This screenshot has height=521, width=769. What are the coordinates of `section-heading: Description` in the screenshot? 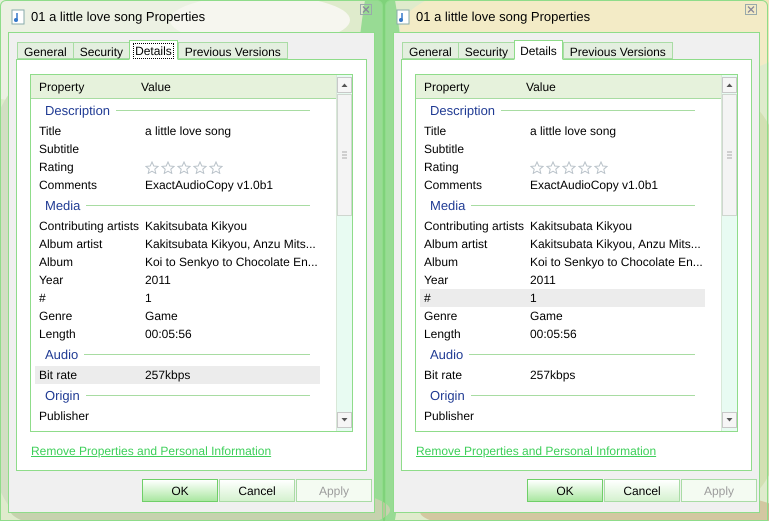 It's located at (77, 111).